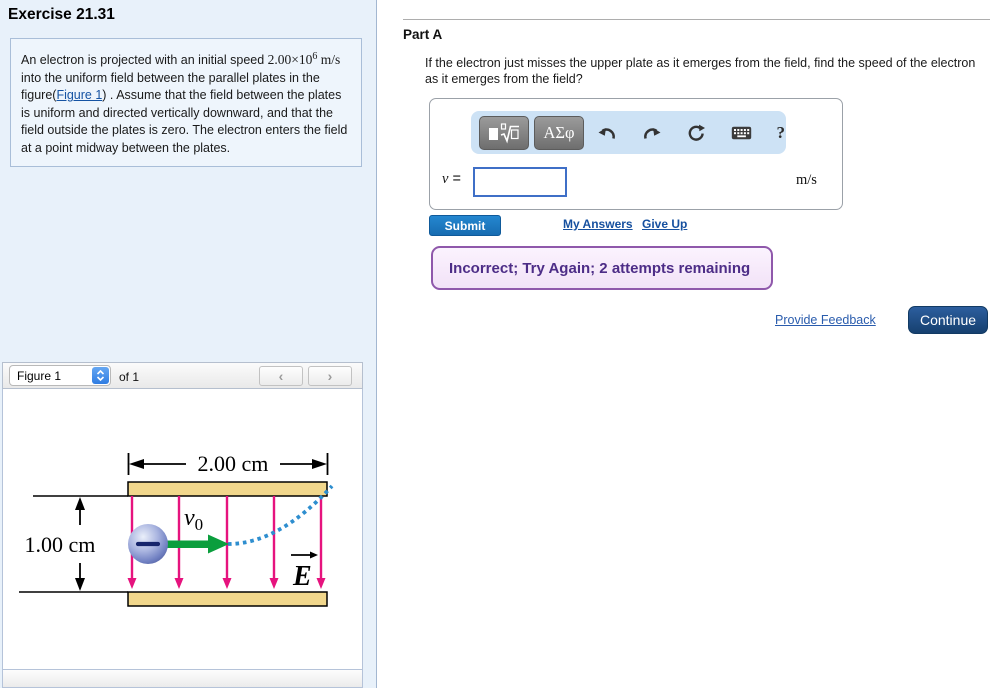 The height and width of the screenshot is (688, 997). Describe the element at coordinates (423, 34) in the screenshot. I see `part-heading: Part A` at that location.